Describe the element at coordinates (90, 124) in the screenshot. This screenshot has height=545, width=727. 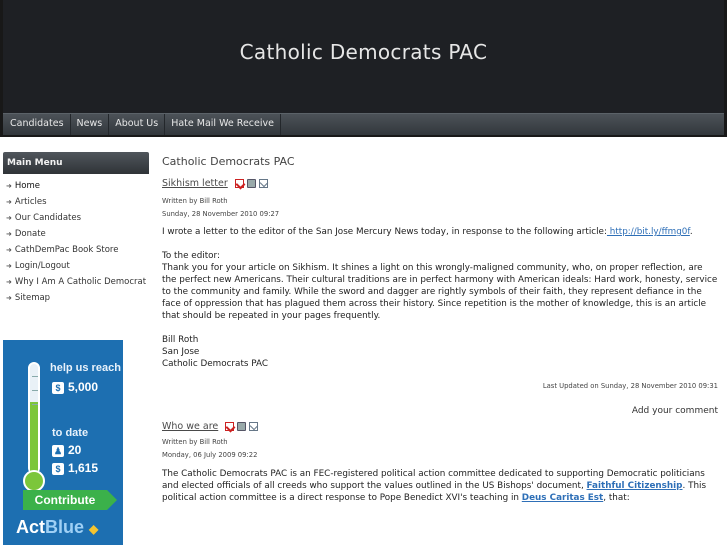
I see `nav-news: News` at that location.